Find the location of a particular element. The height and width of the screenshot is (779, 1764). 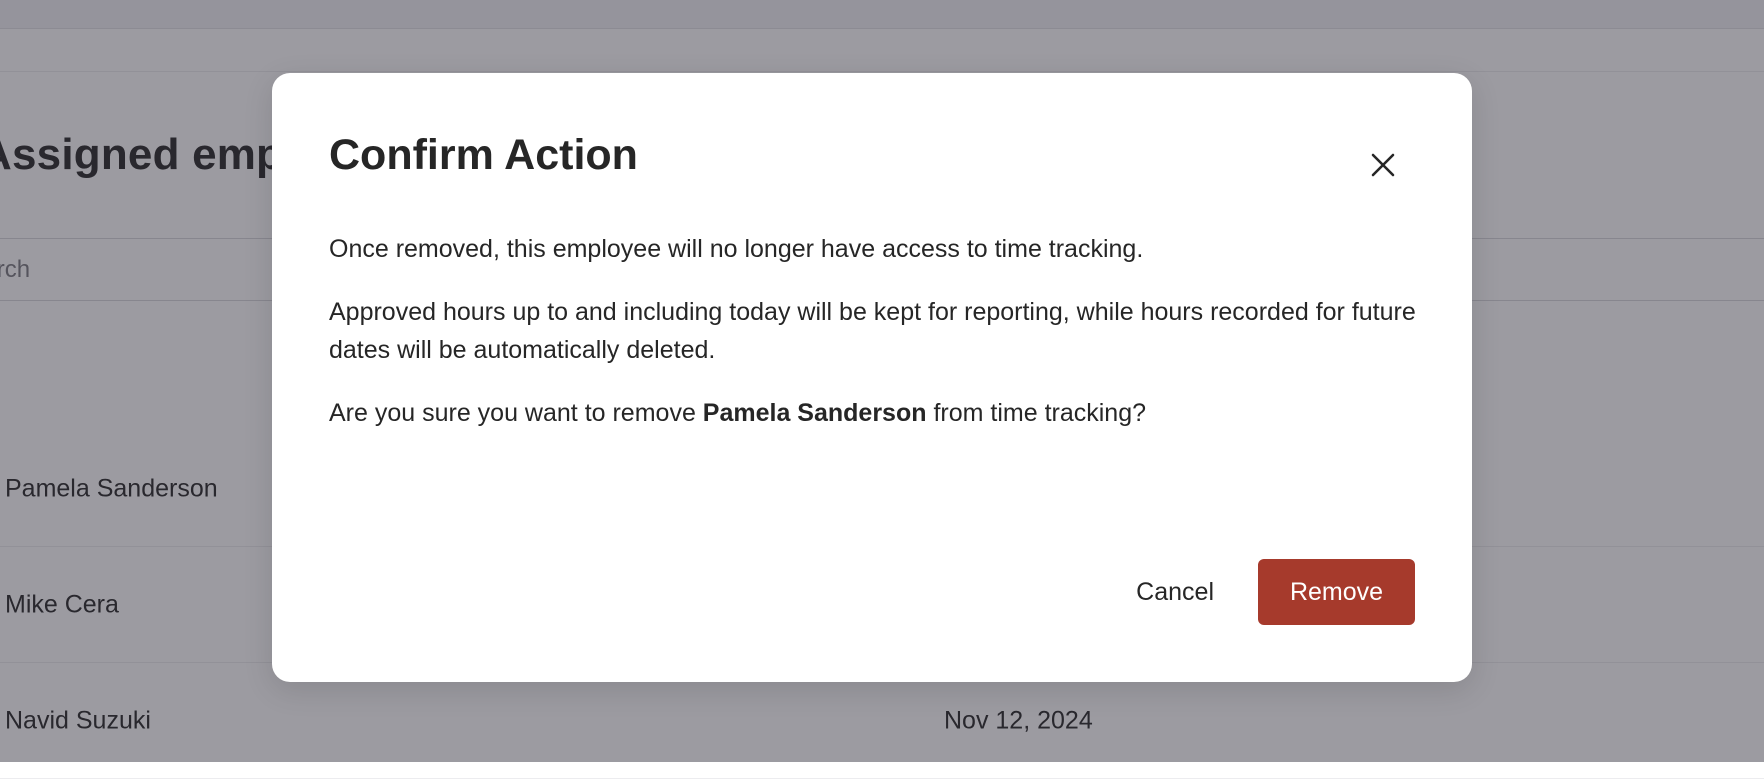

confirm-suffix: from time tracking? is located at coordinates (1036, 413).